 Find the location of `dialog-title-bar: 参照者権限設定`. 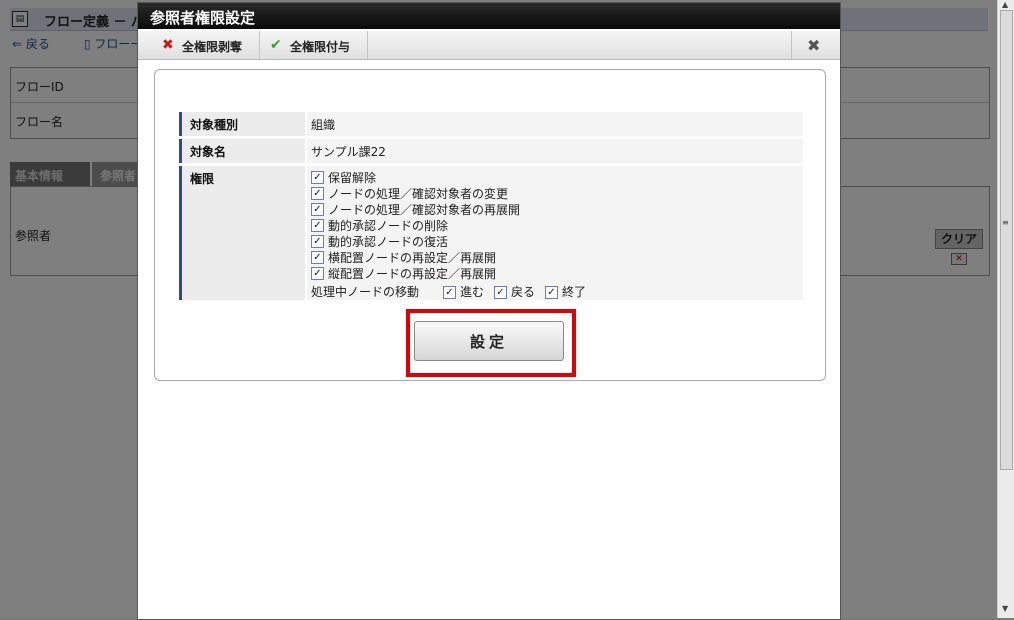

dialog-title-bar: 参照者権限設定 is located at coordinates (489, 16).